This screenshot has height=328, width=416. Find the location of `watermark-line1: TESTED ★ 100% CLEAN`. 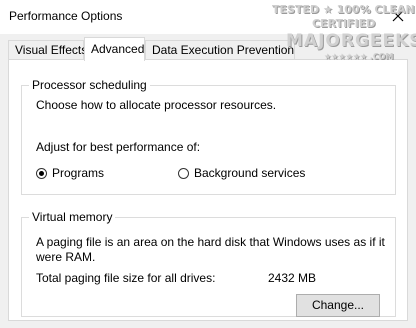

watermark-line1: TESTED ★ 100% CLEAN is located at coordinates (343, 9).